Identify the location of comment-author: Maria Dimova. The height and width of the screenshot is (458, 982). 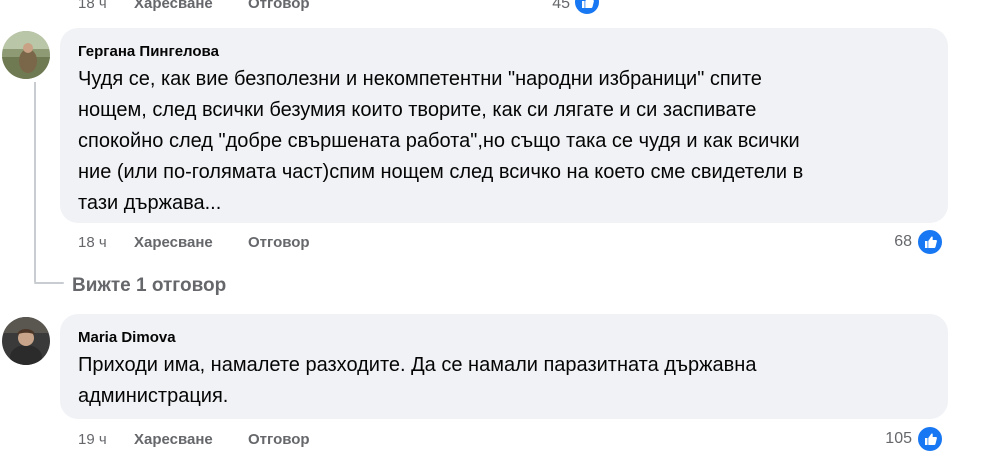
(127, 337).